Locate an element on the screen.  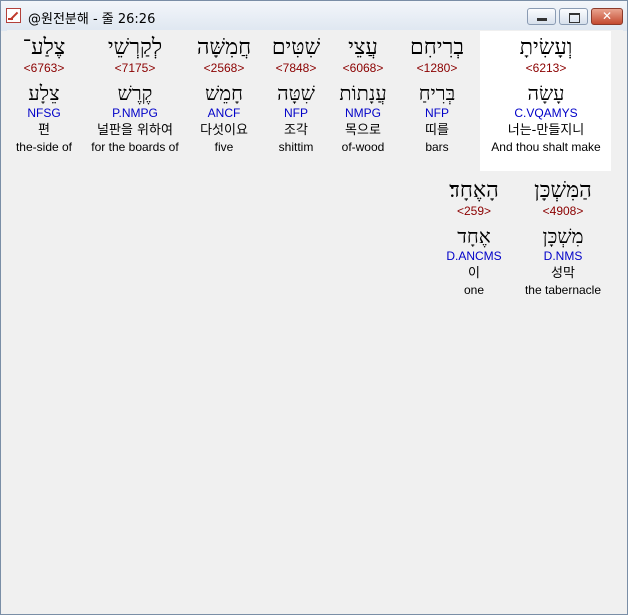
word-cell: צֶלַע־ <6763> צֵלָע NFSG 편 the-side of is located at coordinates (44, 95).